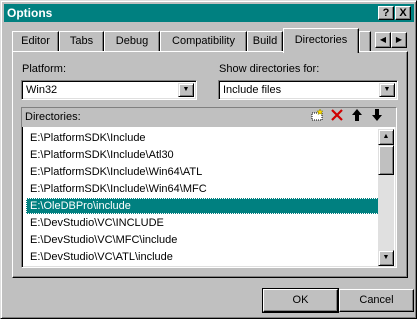 The image size is (417, 319). What do you see at coordinates (203, 155) in the screenshot?
I see `list-item: E:\PlatformSDK\Include\Atl30` at bounding box center [203, 155].